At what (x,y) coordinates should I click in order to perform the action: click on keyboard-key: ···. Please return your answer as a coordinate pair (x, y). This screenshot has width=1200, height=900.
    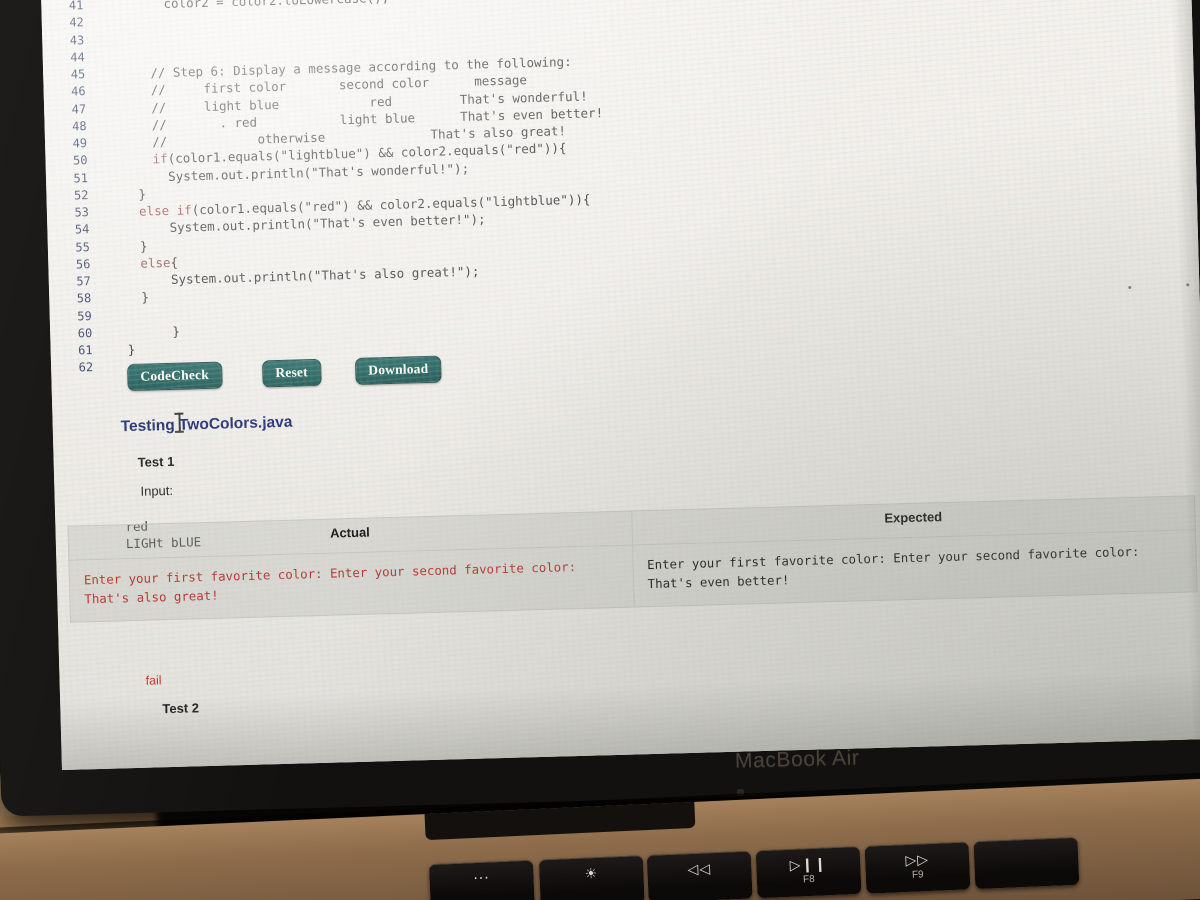
    Looking at the image, I should click on (481, 879).